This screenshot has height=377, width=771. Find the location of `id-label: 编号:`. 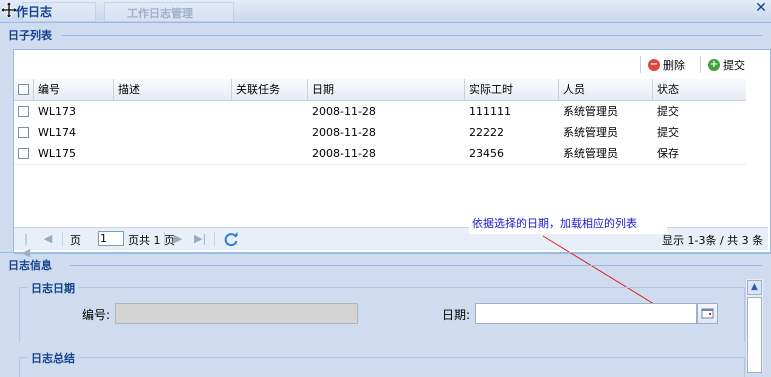

id-label: 编号: is located at coordinates (96, 315).